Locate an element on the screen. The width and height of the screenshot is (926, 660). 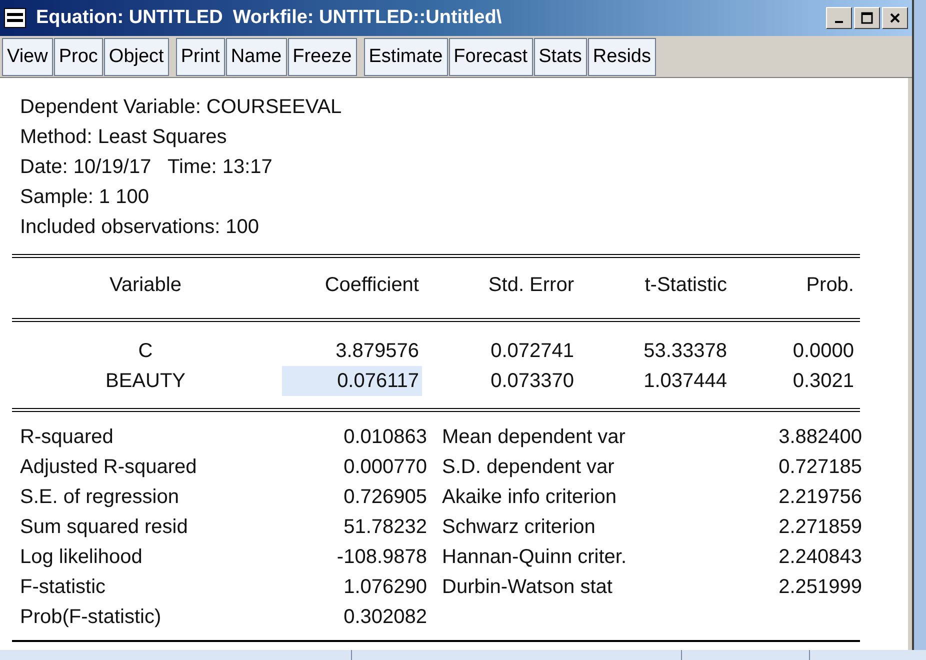
toolbar-button: Name is located at coordinates (256, 57).